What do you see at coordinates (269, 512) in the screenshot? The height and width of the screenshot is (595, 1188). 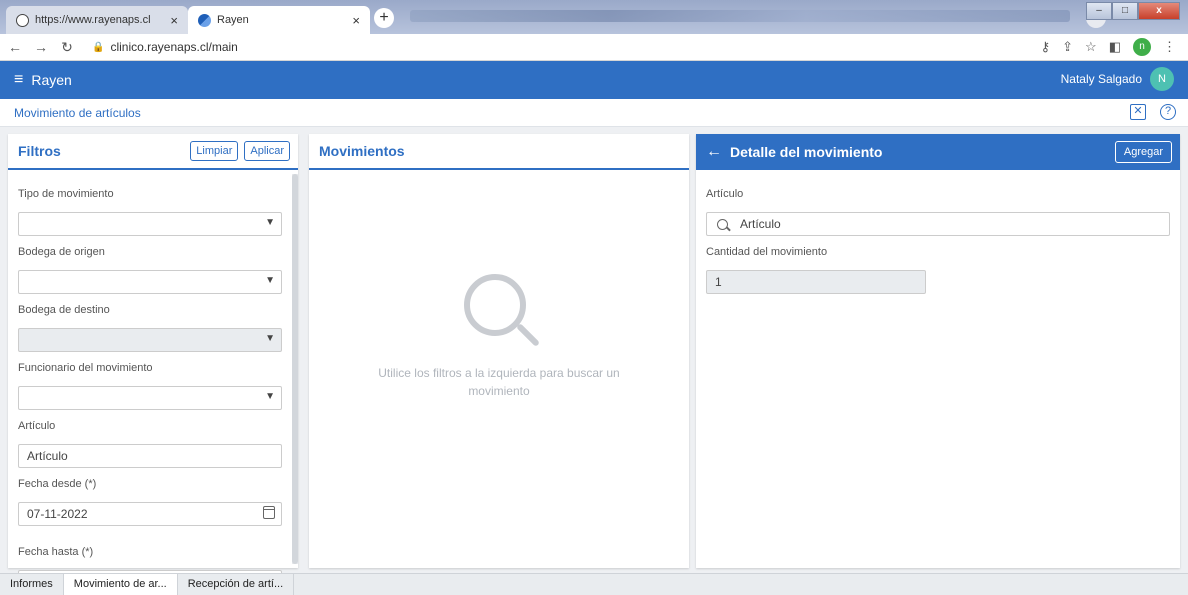 I see `calendar-icon` at bounding box center [269, 512].